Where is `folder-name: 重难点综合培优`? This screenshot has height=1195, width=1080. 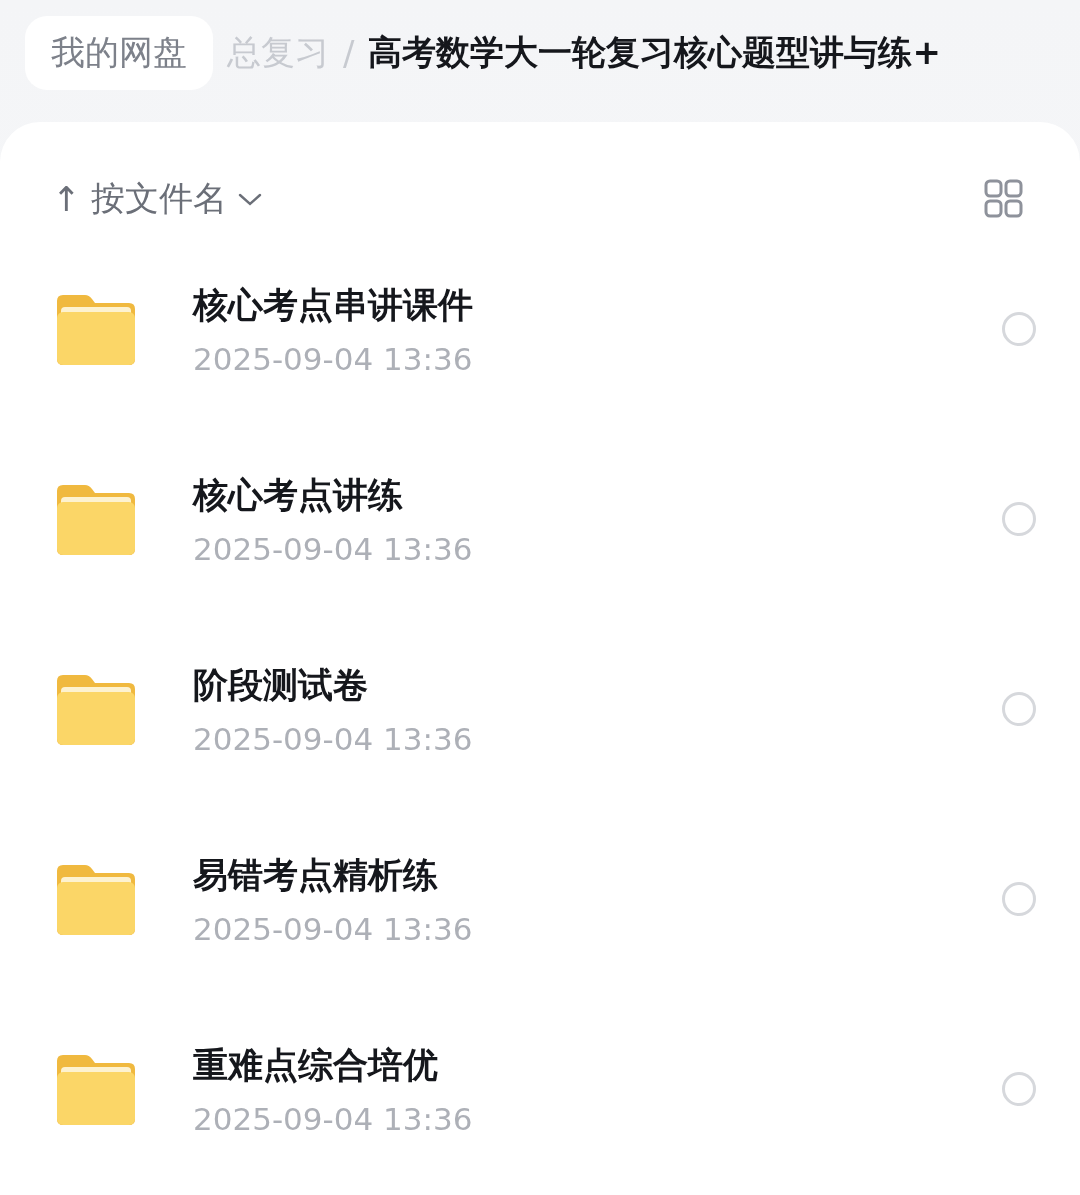 folder-name: 重难点综合培优 is located at coordinates (597, 1065).